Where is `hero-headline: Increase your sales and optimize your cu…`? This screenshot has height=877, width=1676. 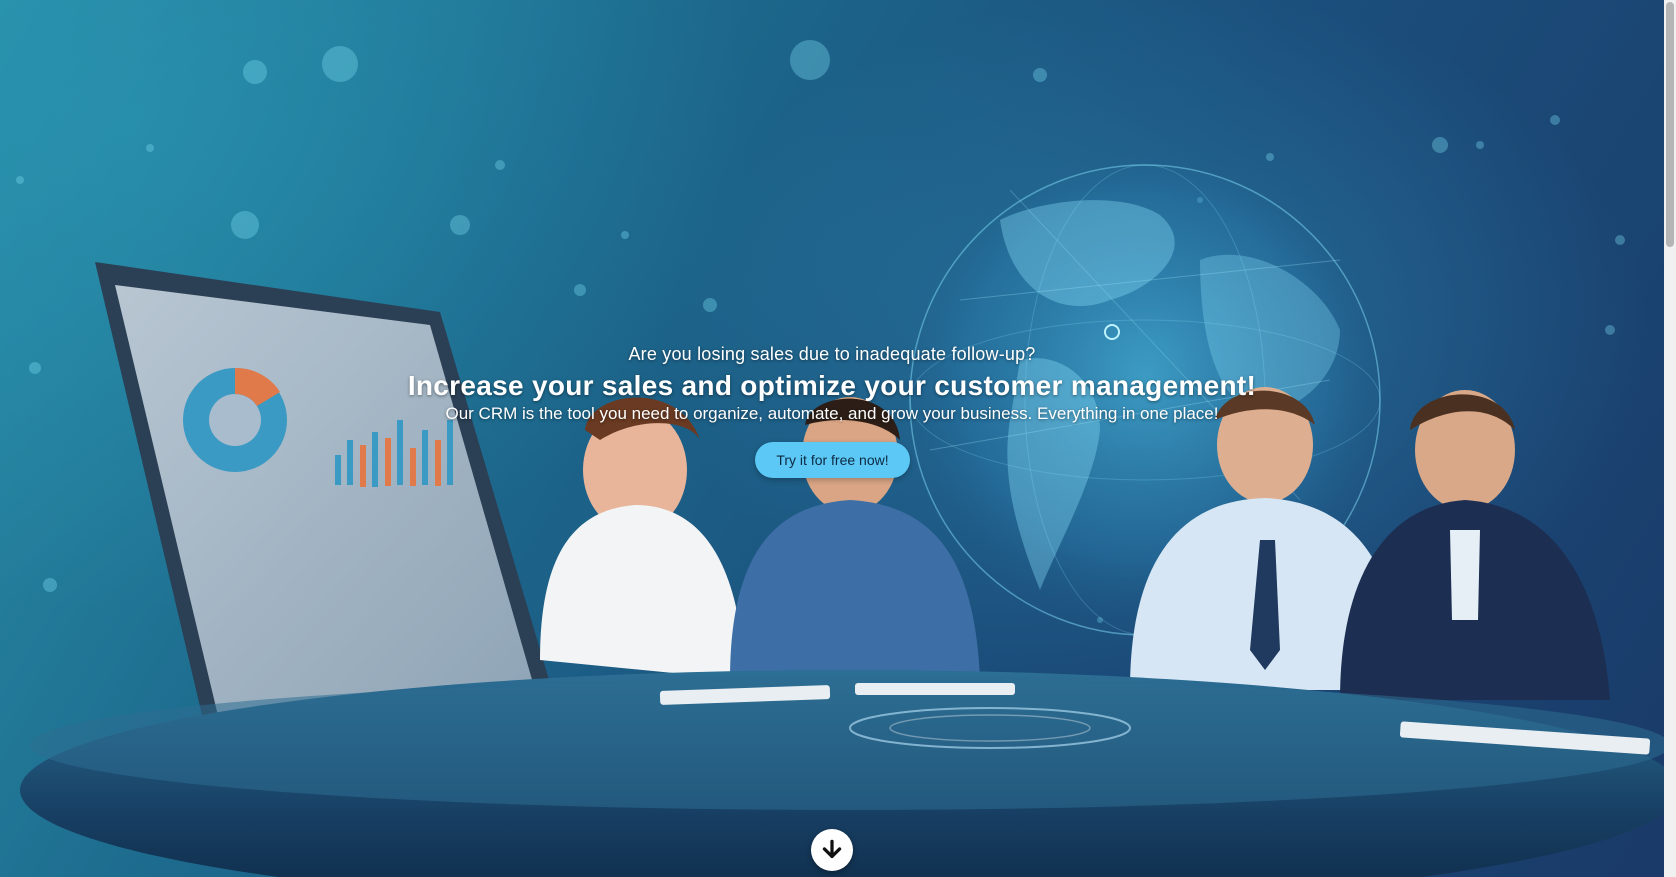
hero-headline: Increase your sales and optimize your cu… is located at coordinates (832, 385).